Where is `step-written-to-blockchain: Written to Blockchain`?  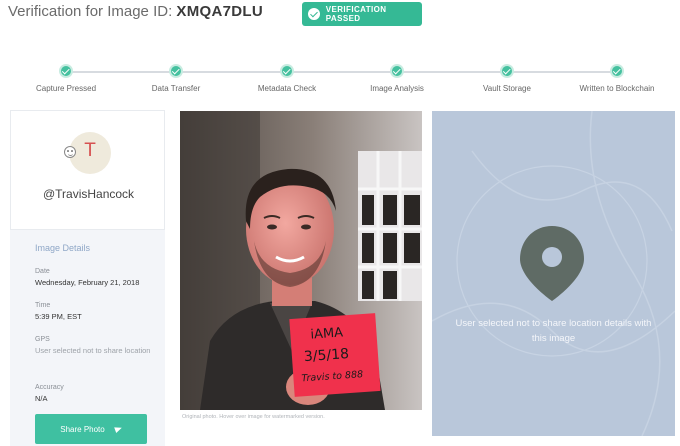 step-written-to-blockchain: Written to Blockchain is located at coordinates (617, 78).